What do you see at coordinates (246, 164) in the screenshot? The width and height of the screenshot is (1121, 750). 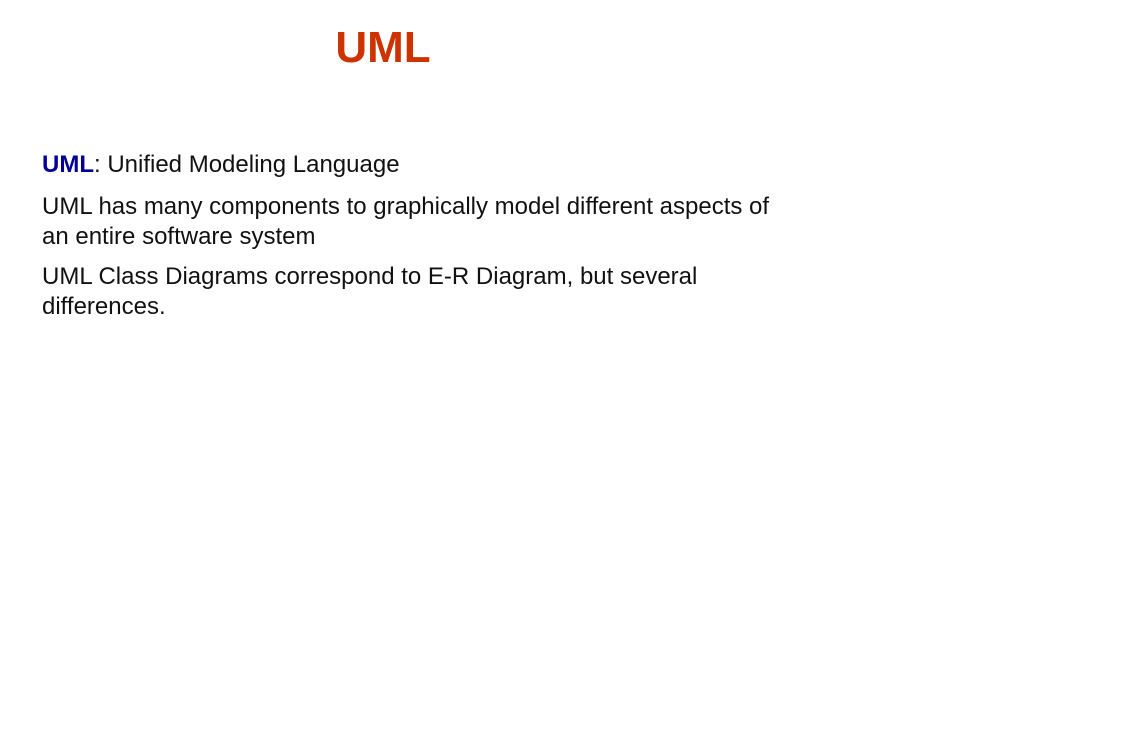 I see `definition-text: : Unified Modeling Language` at bounding box center [246, 164].